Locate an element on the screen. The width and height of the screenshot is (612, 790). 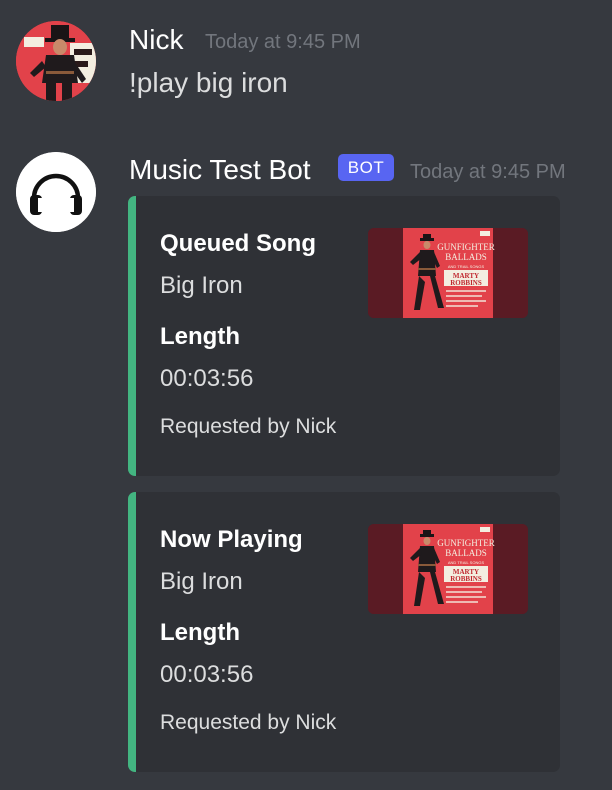
username: Nick is located at coordinates (156, 40).